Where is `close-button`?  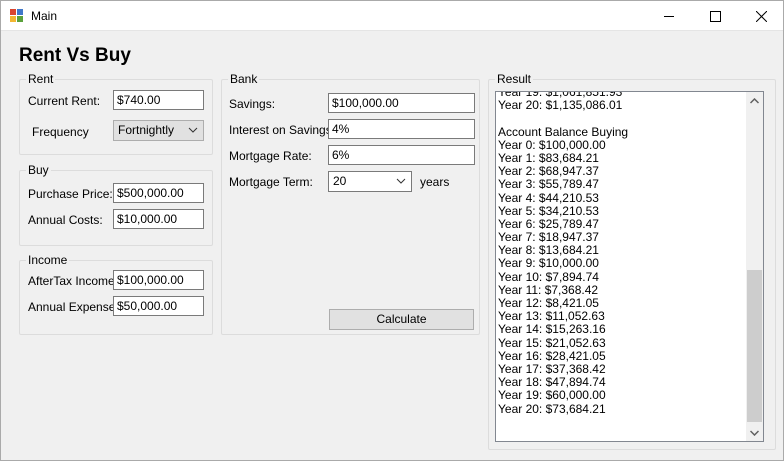 close-button is located at coordinates (761, 16).